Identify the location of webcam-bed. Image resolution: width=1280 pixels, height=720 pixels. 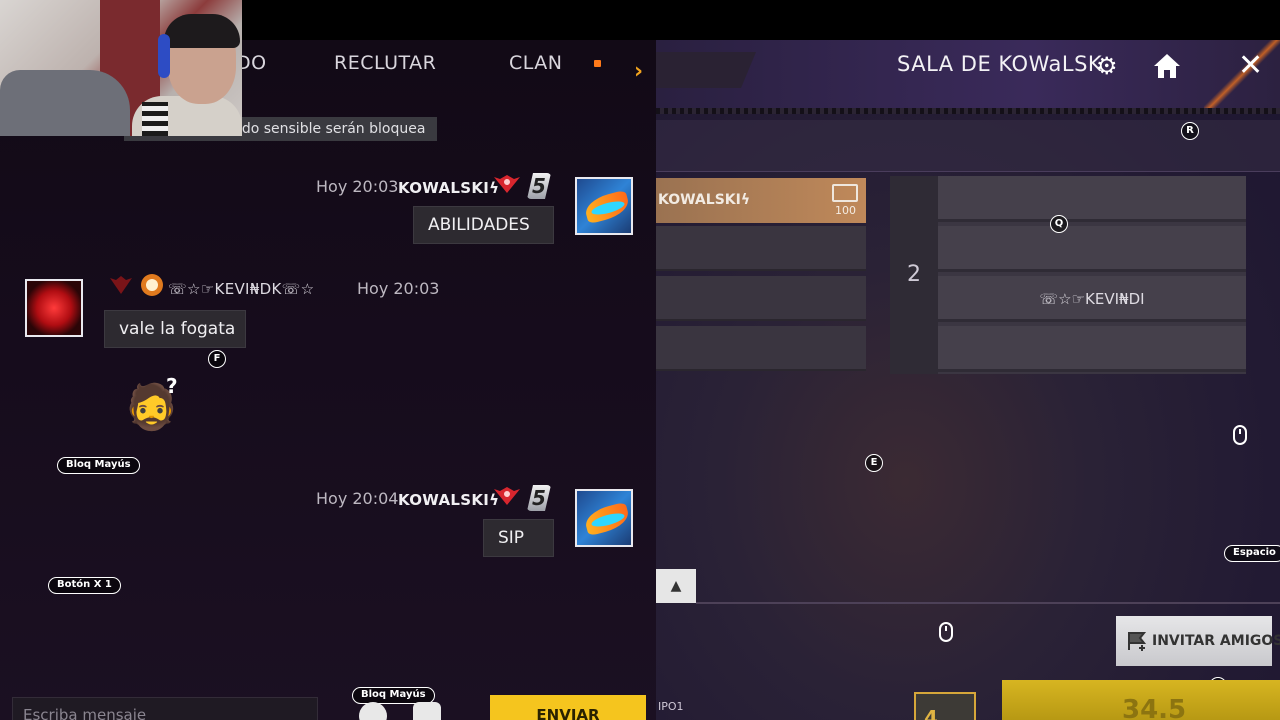
(65, 103).